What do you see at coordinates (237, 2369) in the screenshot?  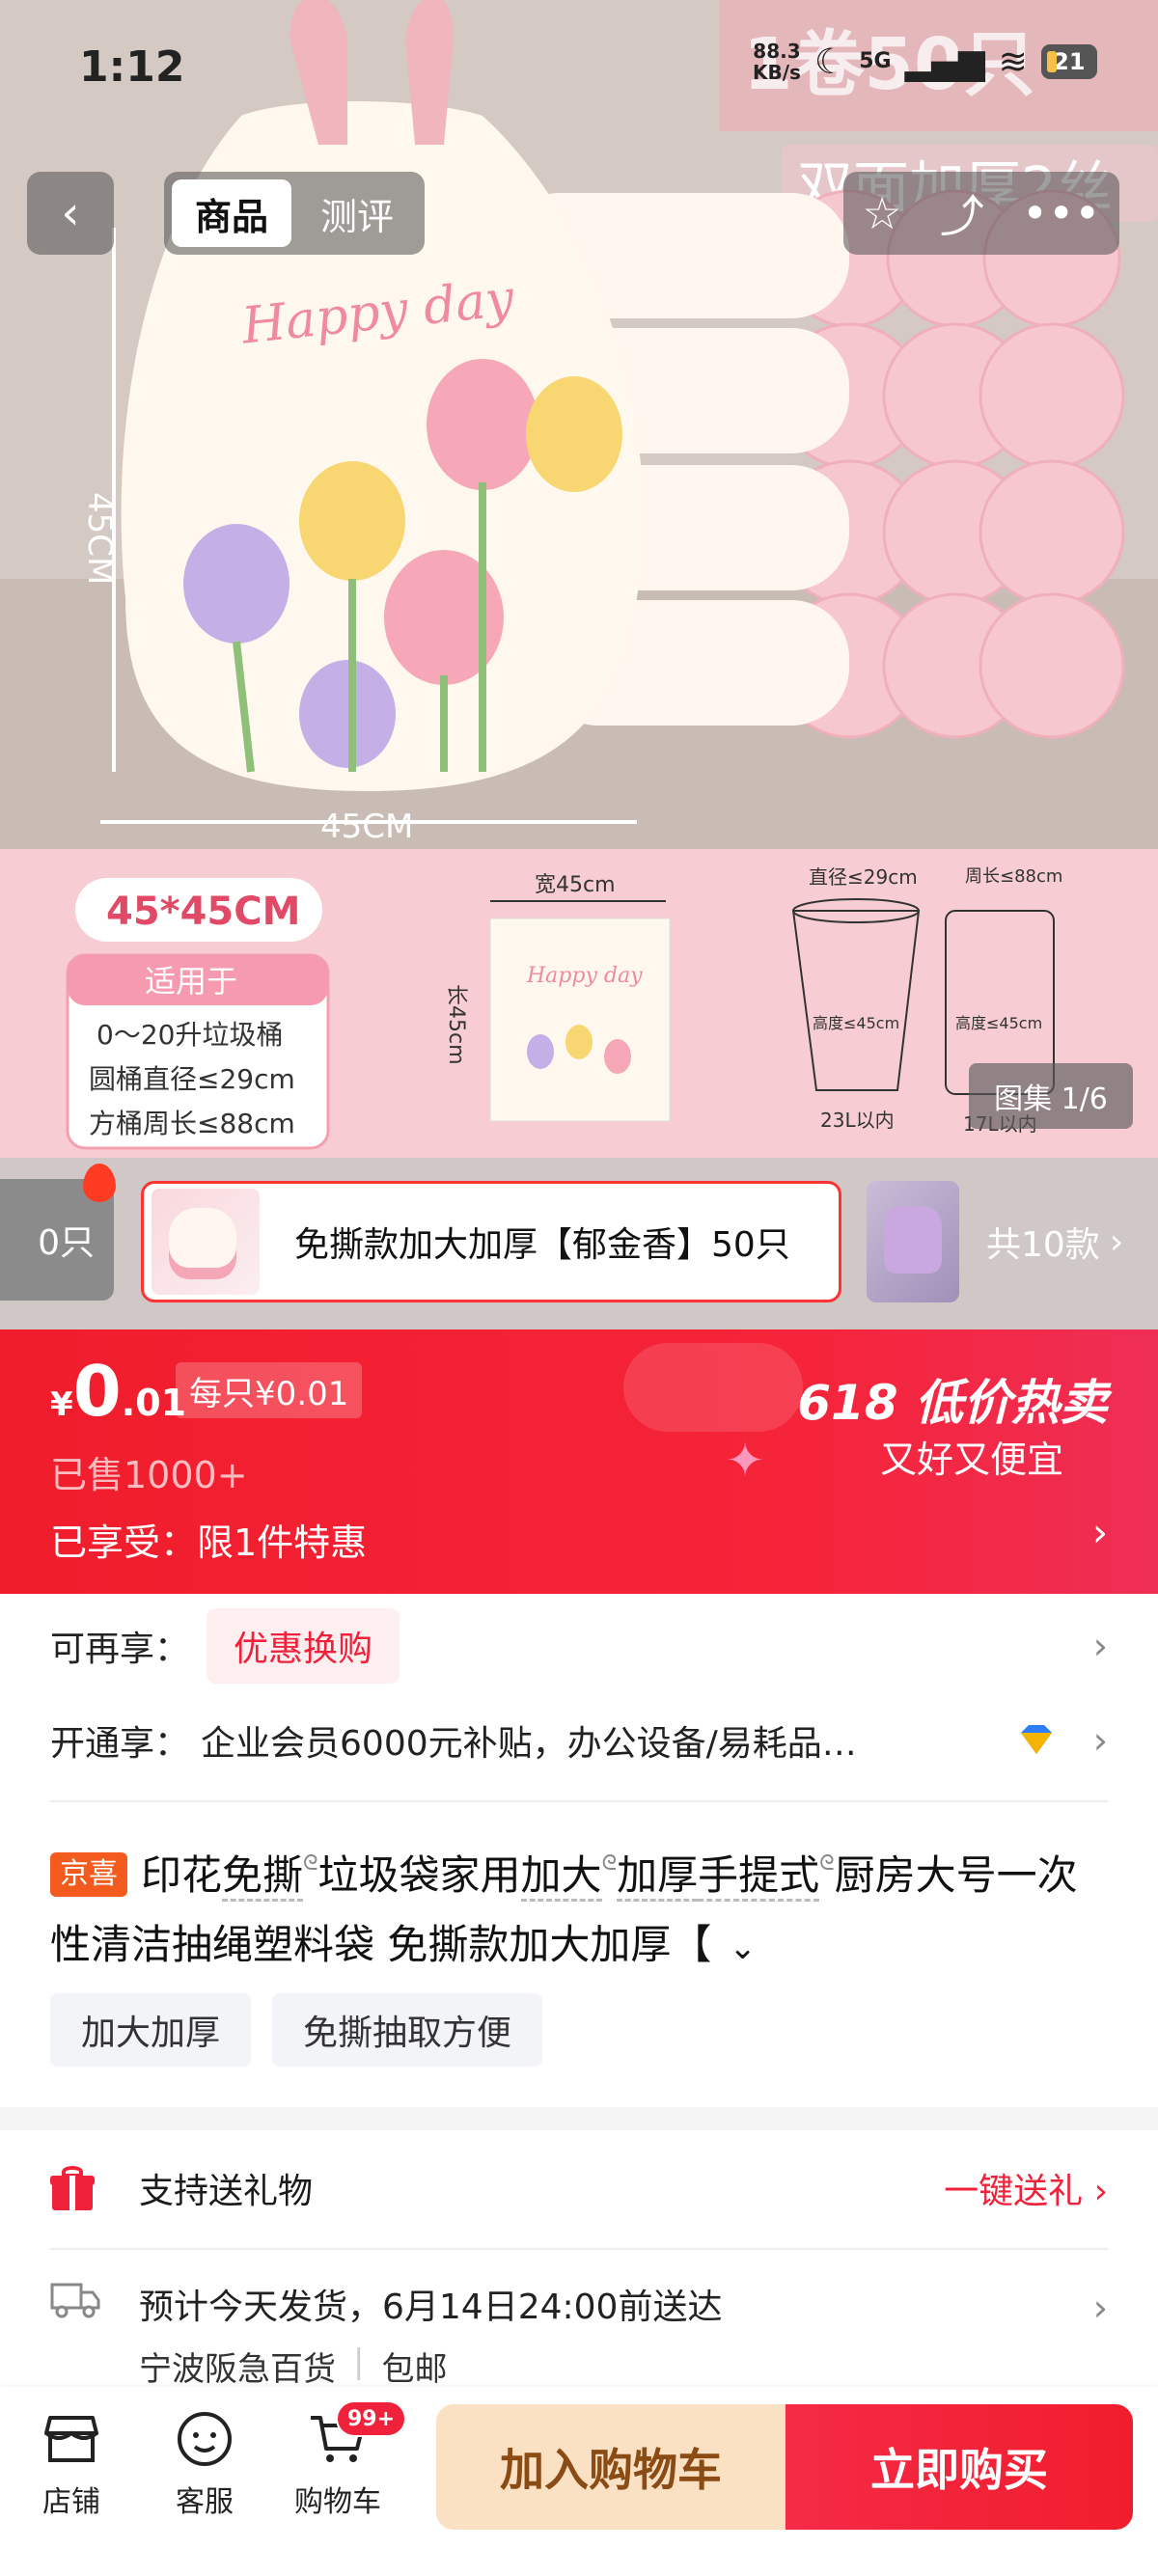 I see `store-name: 宁波阪急百货` at bounding box center [237, 2369].